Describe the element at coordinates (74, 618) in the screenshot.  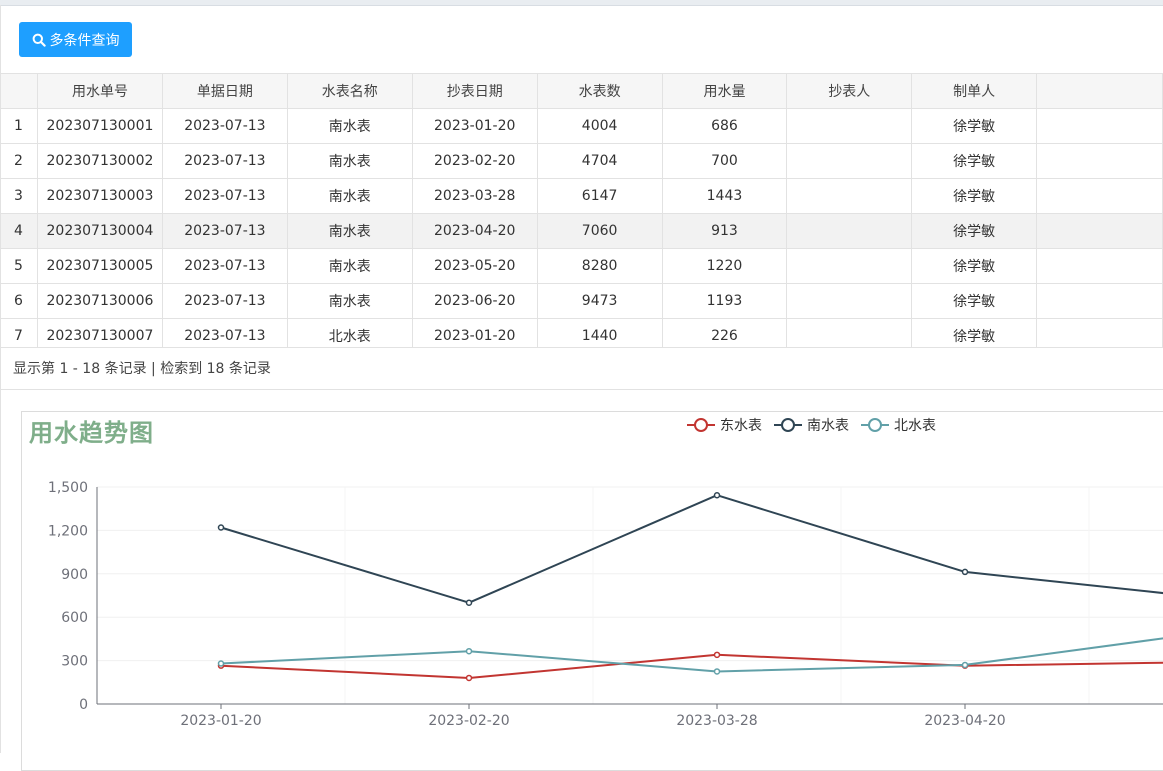
I see `y-tick-label: 600` at that location.